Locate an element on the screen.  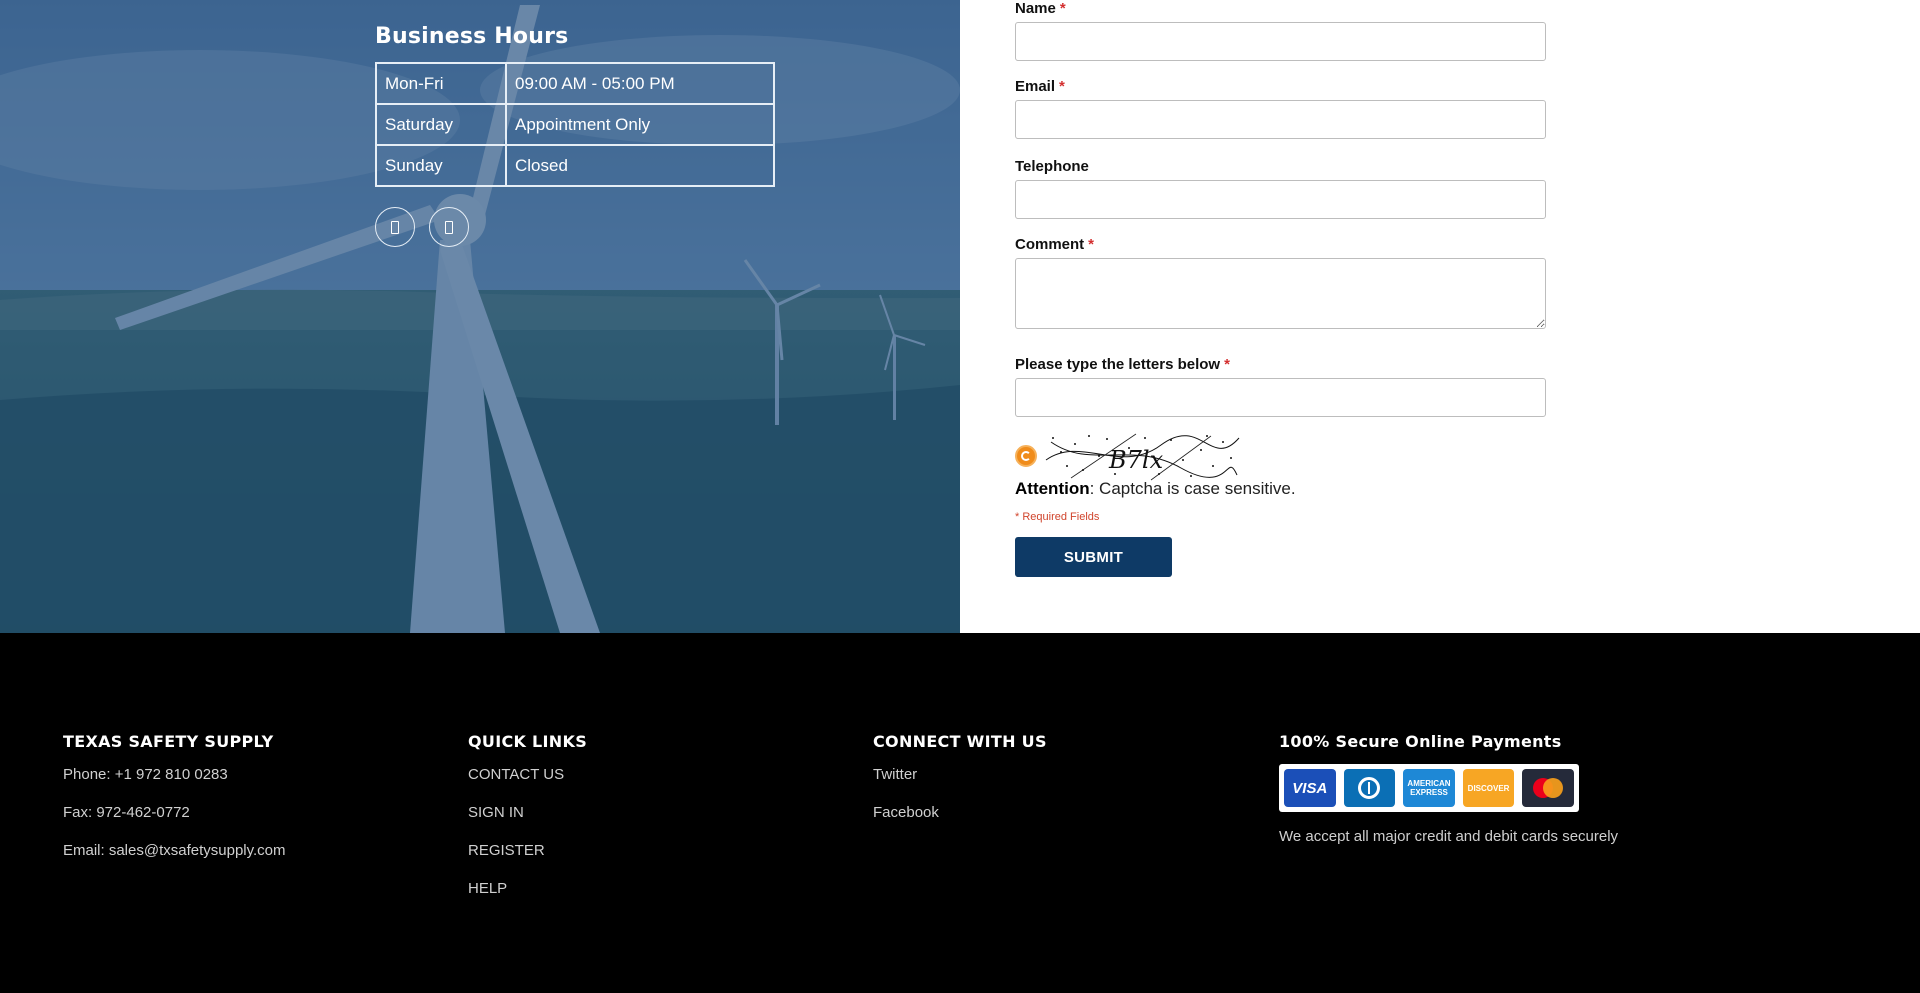
footer-link-facebook: Facebook is located at coordinates (960, 821).